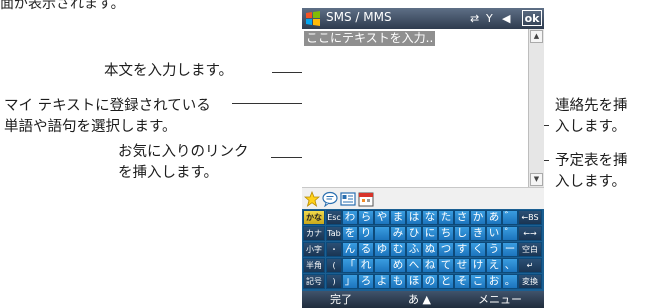  What do you see at coordinates (398, 233) in the screenshot?
I see `keyboard-key: み` at bounding box center [398, 233].